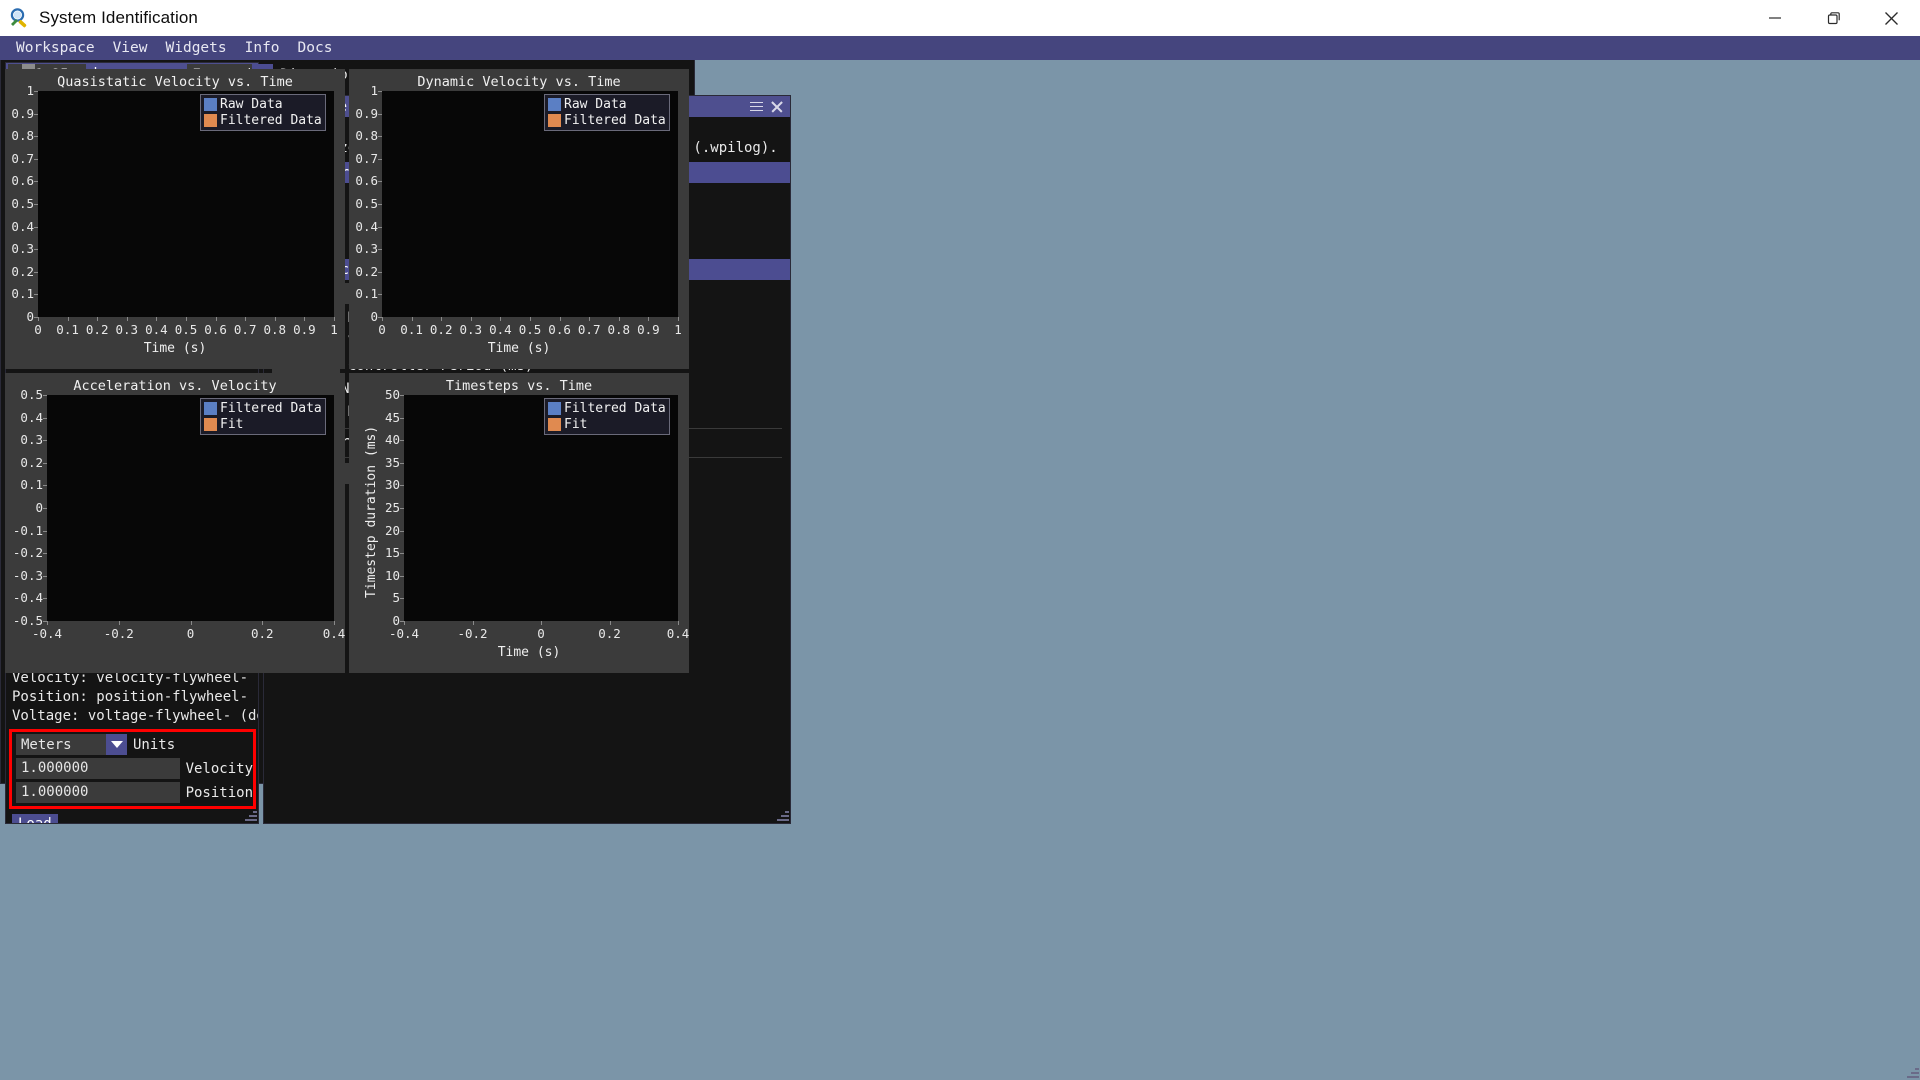 This screenshot has height=1080, width=1920. What do you see at coordinates (366, 136) in the screenshot?
I see `y-axis-tick: 0.8` at bounding box center [366, 136].